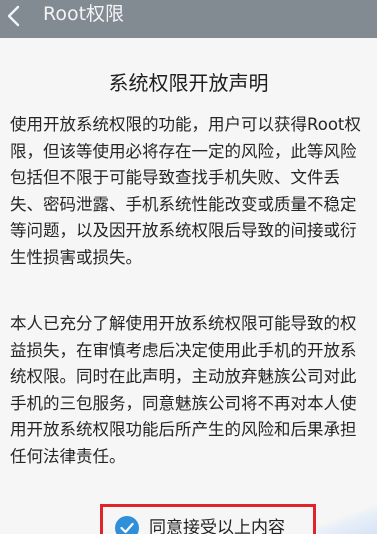 The height and width of the screenshot is (534, 377). I want to click on corner-decoration, so click(347, 519).